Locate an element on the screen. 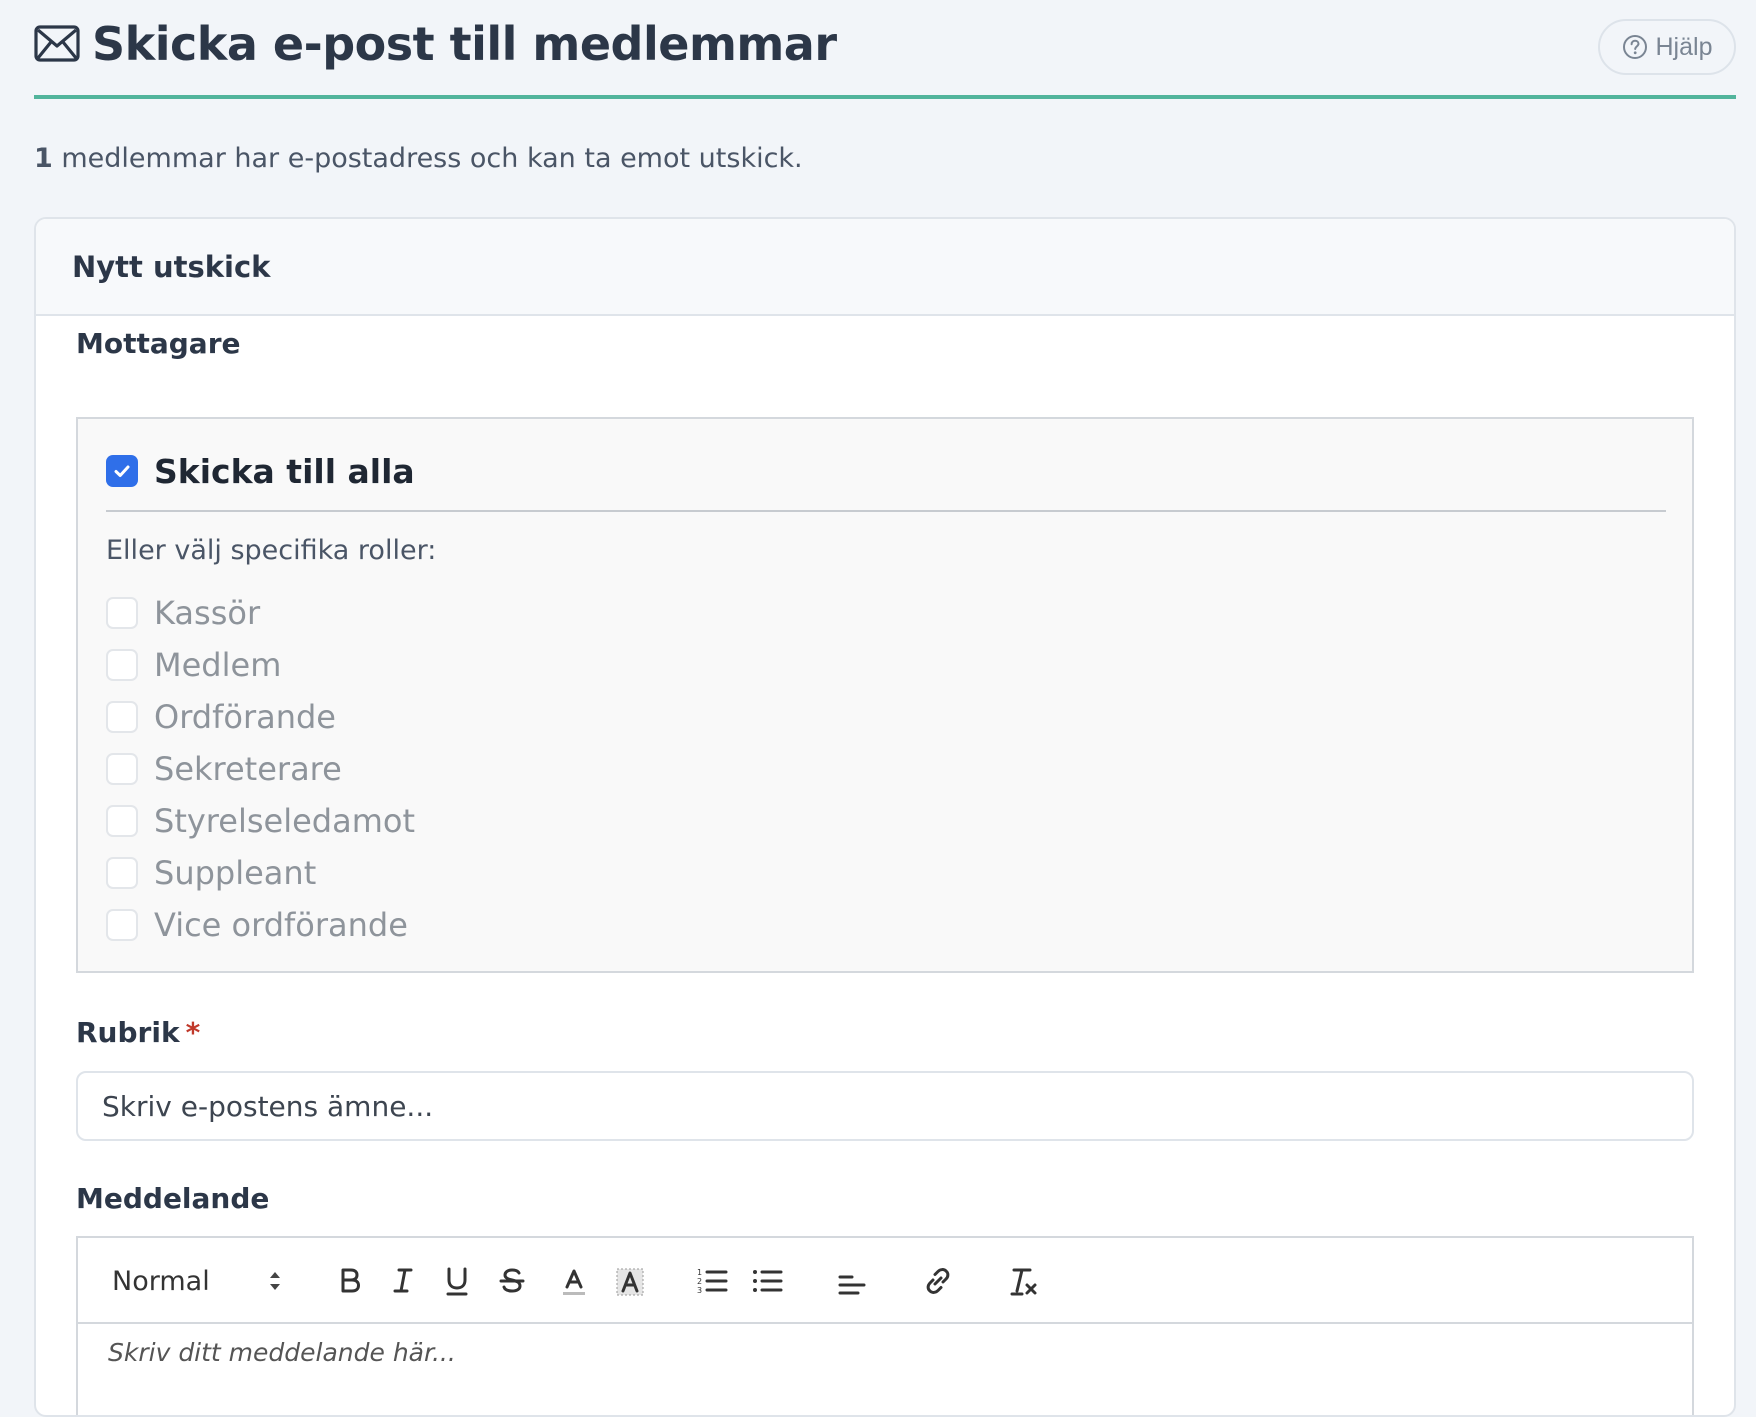  format-select-value: Normal is located at coordinates (161, 1281).